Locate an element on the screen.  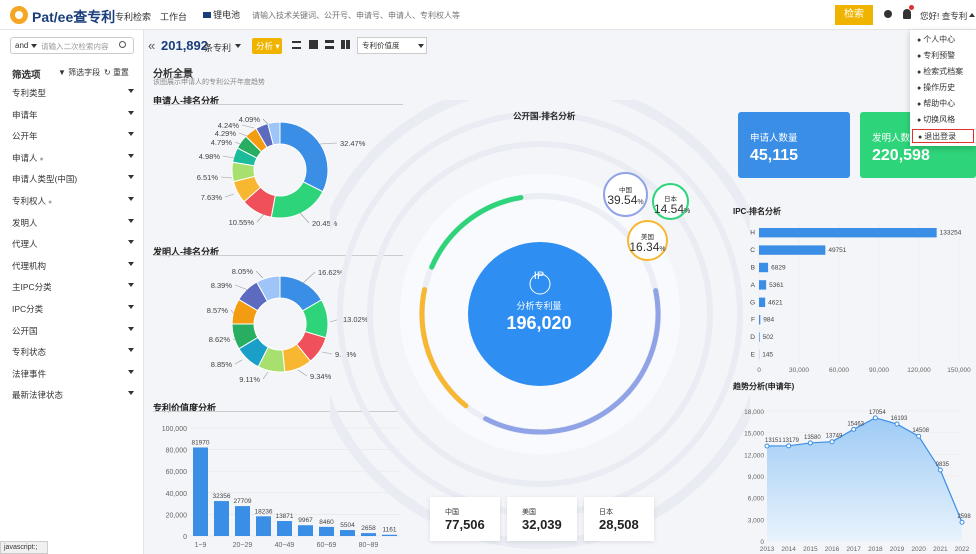
data-label: 13580 is located at coordinates (812, 438).